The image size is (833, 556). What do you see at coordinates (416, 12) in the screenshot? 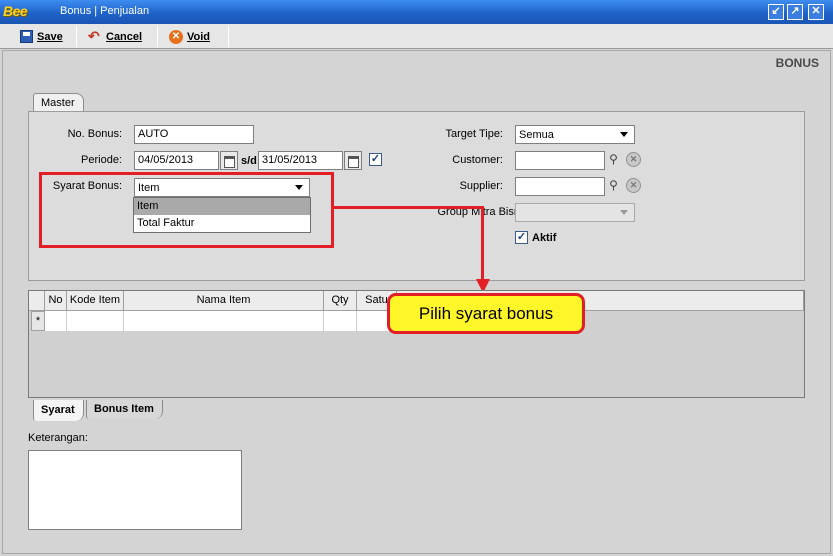
I see `title-bar: Bee Bonus | Penjualan ↙ ↗ ✕` at bounding box center [416, 12].